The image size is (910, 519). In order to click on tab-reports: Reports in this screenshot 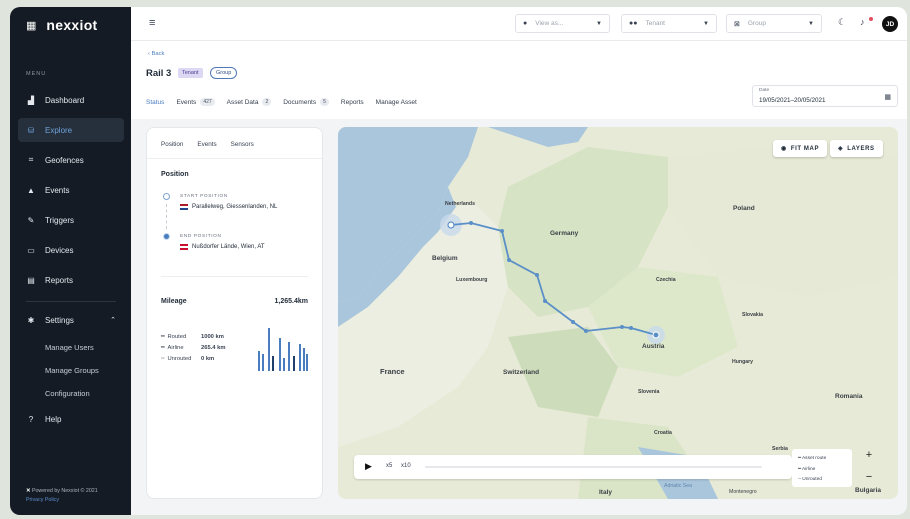, I will do `click(352, 102)`.